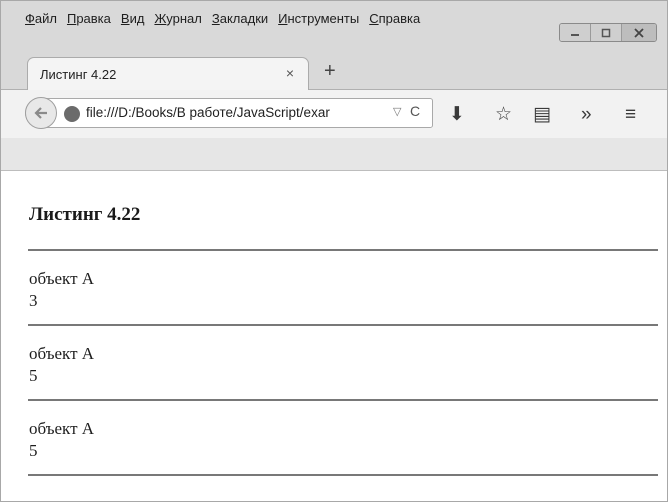 This screenshot has width=668, height=502. I want to click on menu-history-accel: Ж, so click(160, 18).